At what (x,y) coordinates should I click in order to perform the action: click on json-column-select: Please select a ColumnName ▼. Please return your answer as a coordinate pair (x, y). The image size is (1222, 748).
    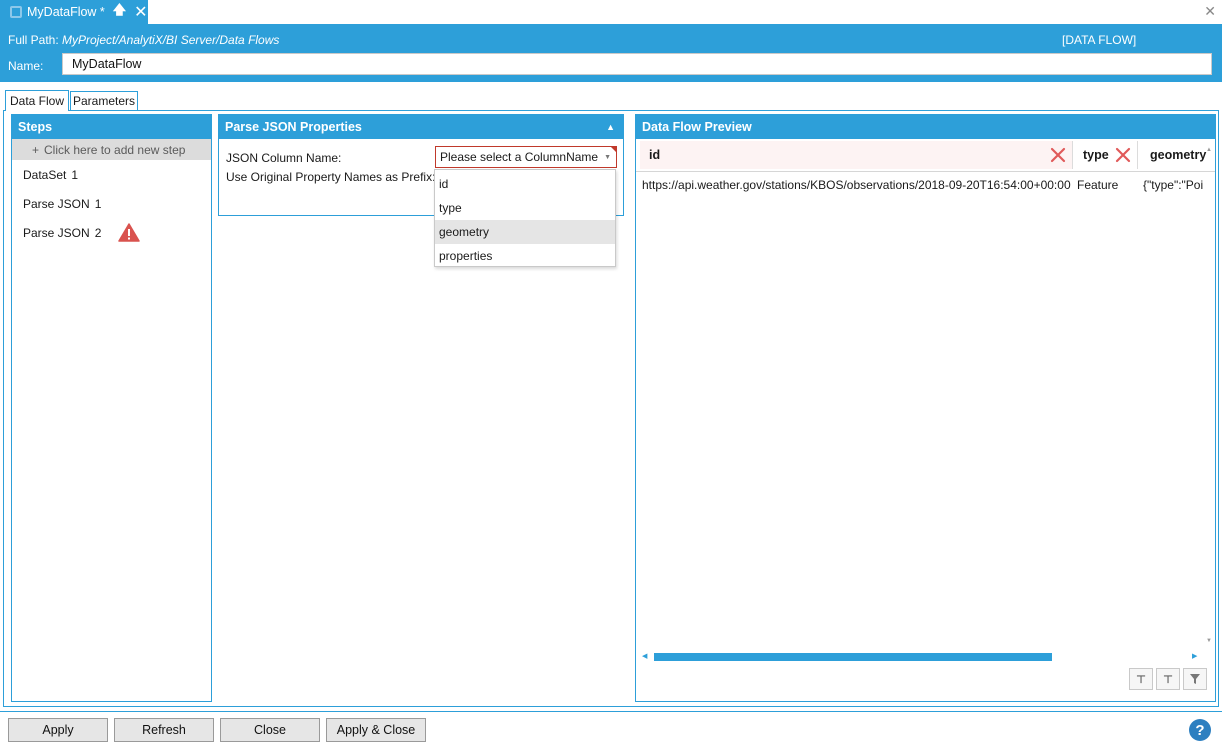
    Looking at the image, I should click on (526, 157).